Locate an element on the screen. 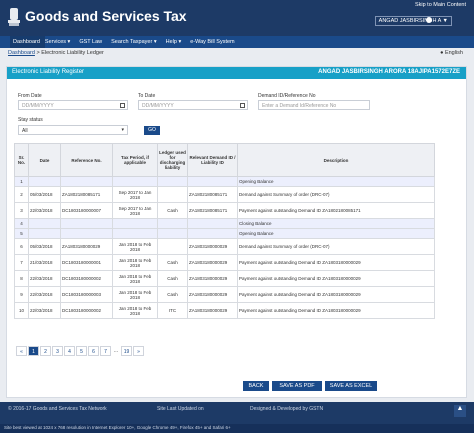 The height and width of the screenshot is (433, 474). pagination-page-3: 3 is located at coordinates (57, 351).